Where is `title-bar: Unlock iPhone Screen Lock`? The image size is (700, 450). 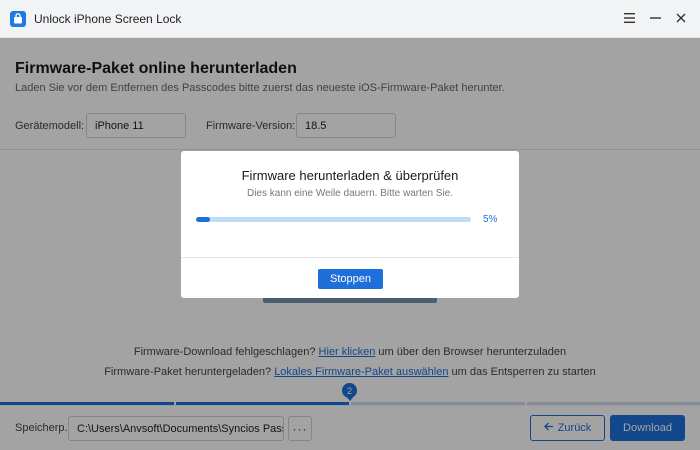 title-bar: Unlock iPhone Screen Lock is located at coordinates (350, 19).